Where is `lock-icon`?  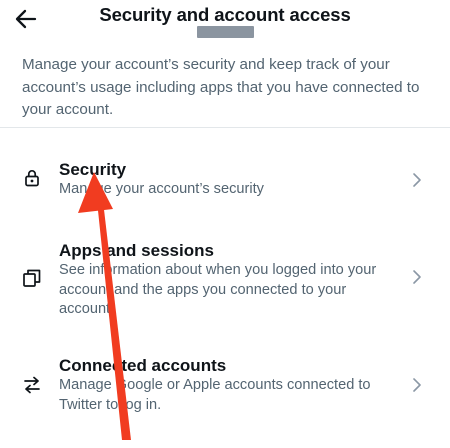
lock-icon is located at coordinates (32, 178).